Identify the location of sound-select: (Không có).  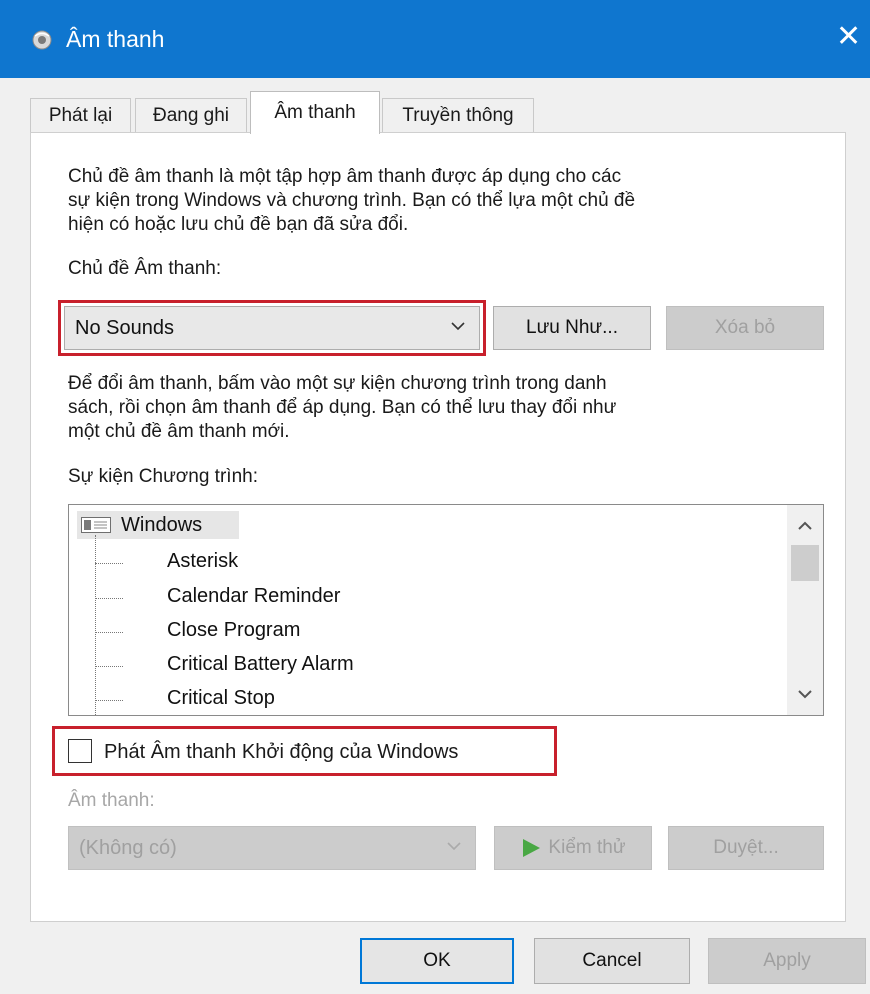
(272, 848).